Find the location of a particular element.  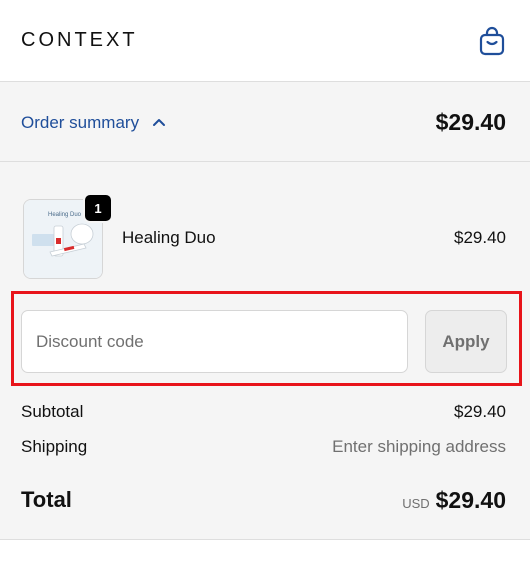

shipping-value: Enter shipping address is located at coordinates (419, 446).